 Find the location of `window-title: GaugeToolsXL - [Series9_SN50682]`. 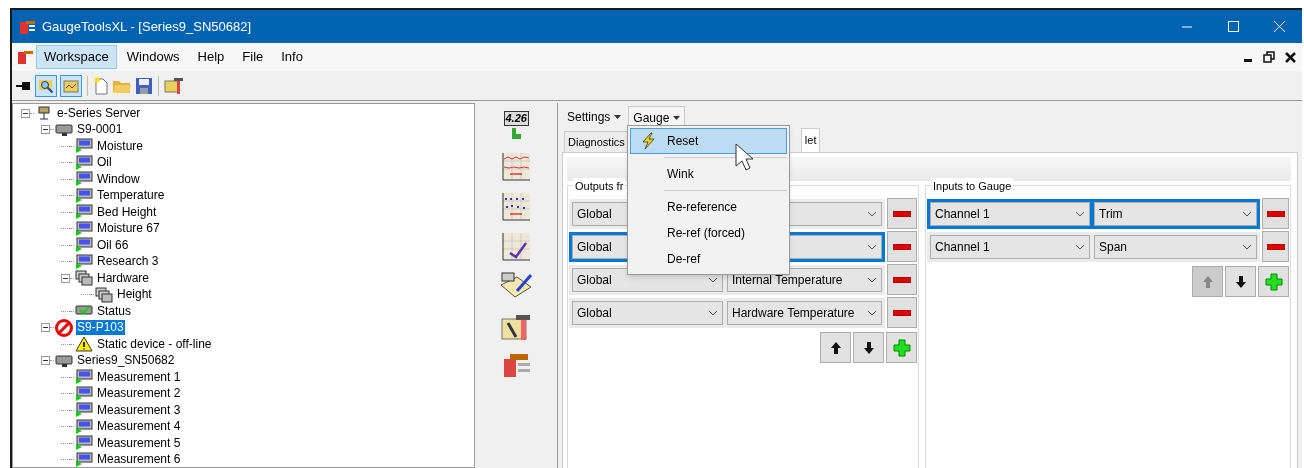

window-title: GaugeToolsXL - [Series9_SN50682] is located at coordinates (147, 26).